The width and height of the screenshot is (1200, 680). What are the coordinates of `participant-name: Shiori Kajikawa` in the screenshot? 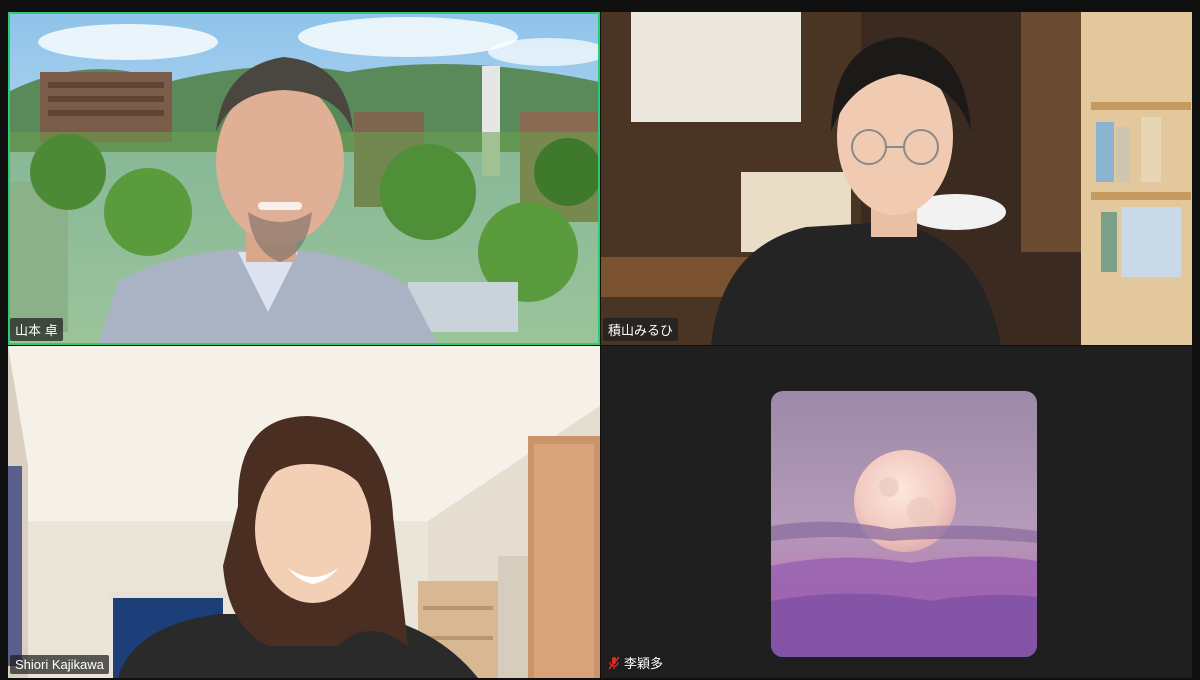 It's located at (59, 664).